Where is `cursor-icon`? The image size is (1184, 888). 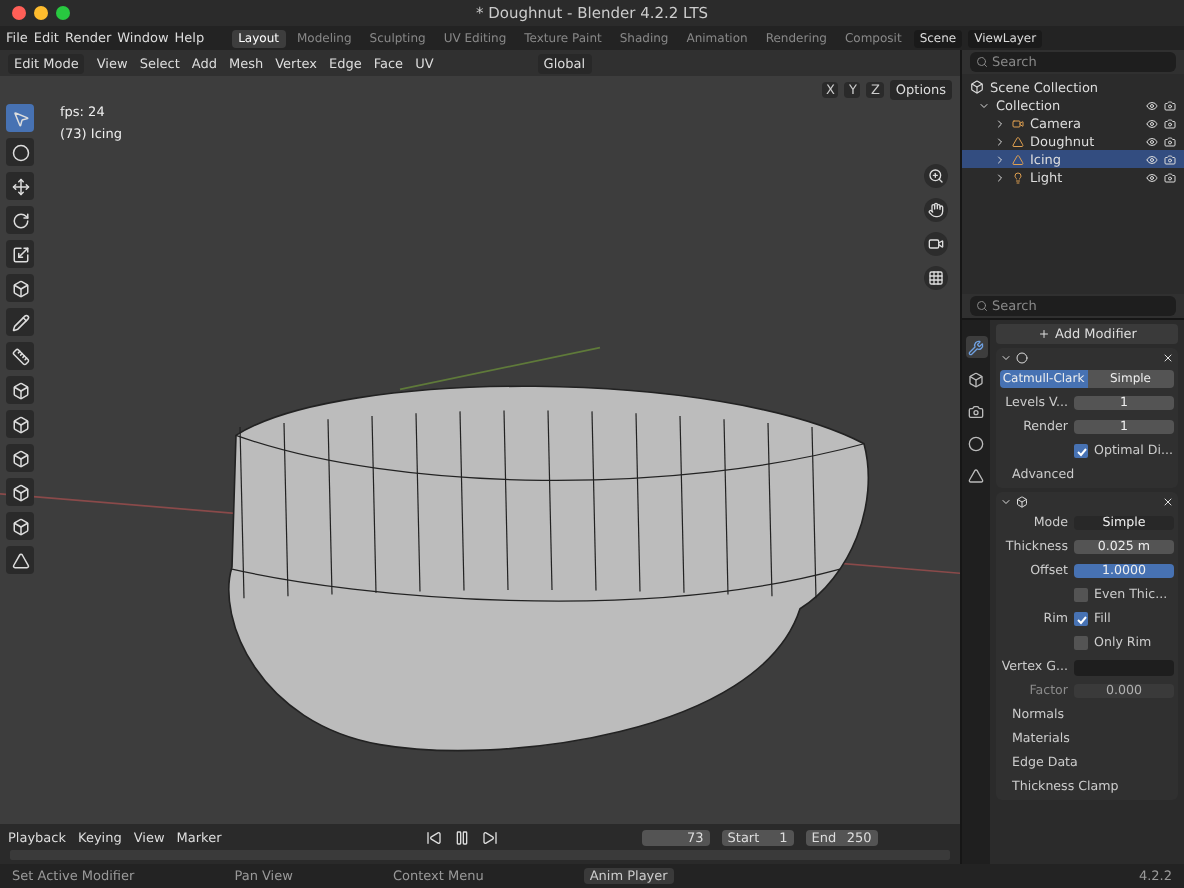 cursor-icon is located at coordinates (20, 152).